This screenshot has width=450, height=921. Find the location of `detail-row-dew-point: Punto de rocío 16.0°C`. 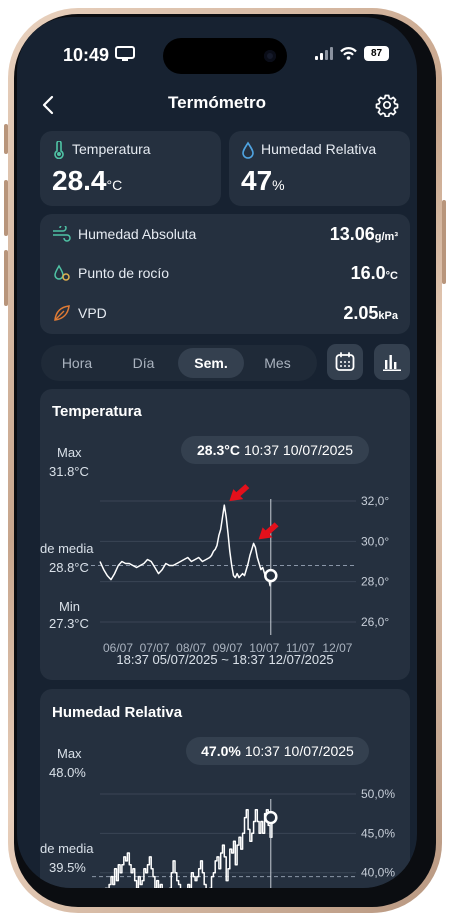

detail-row-dew-point: Punto de rocío 16.0°C is located at coordinates (225, 273).